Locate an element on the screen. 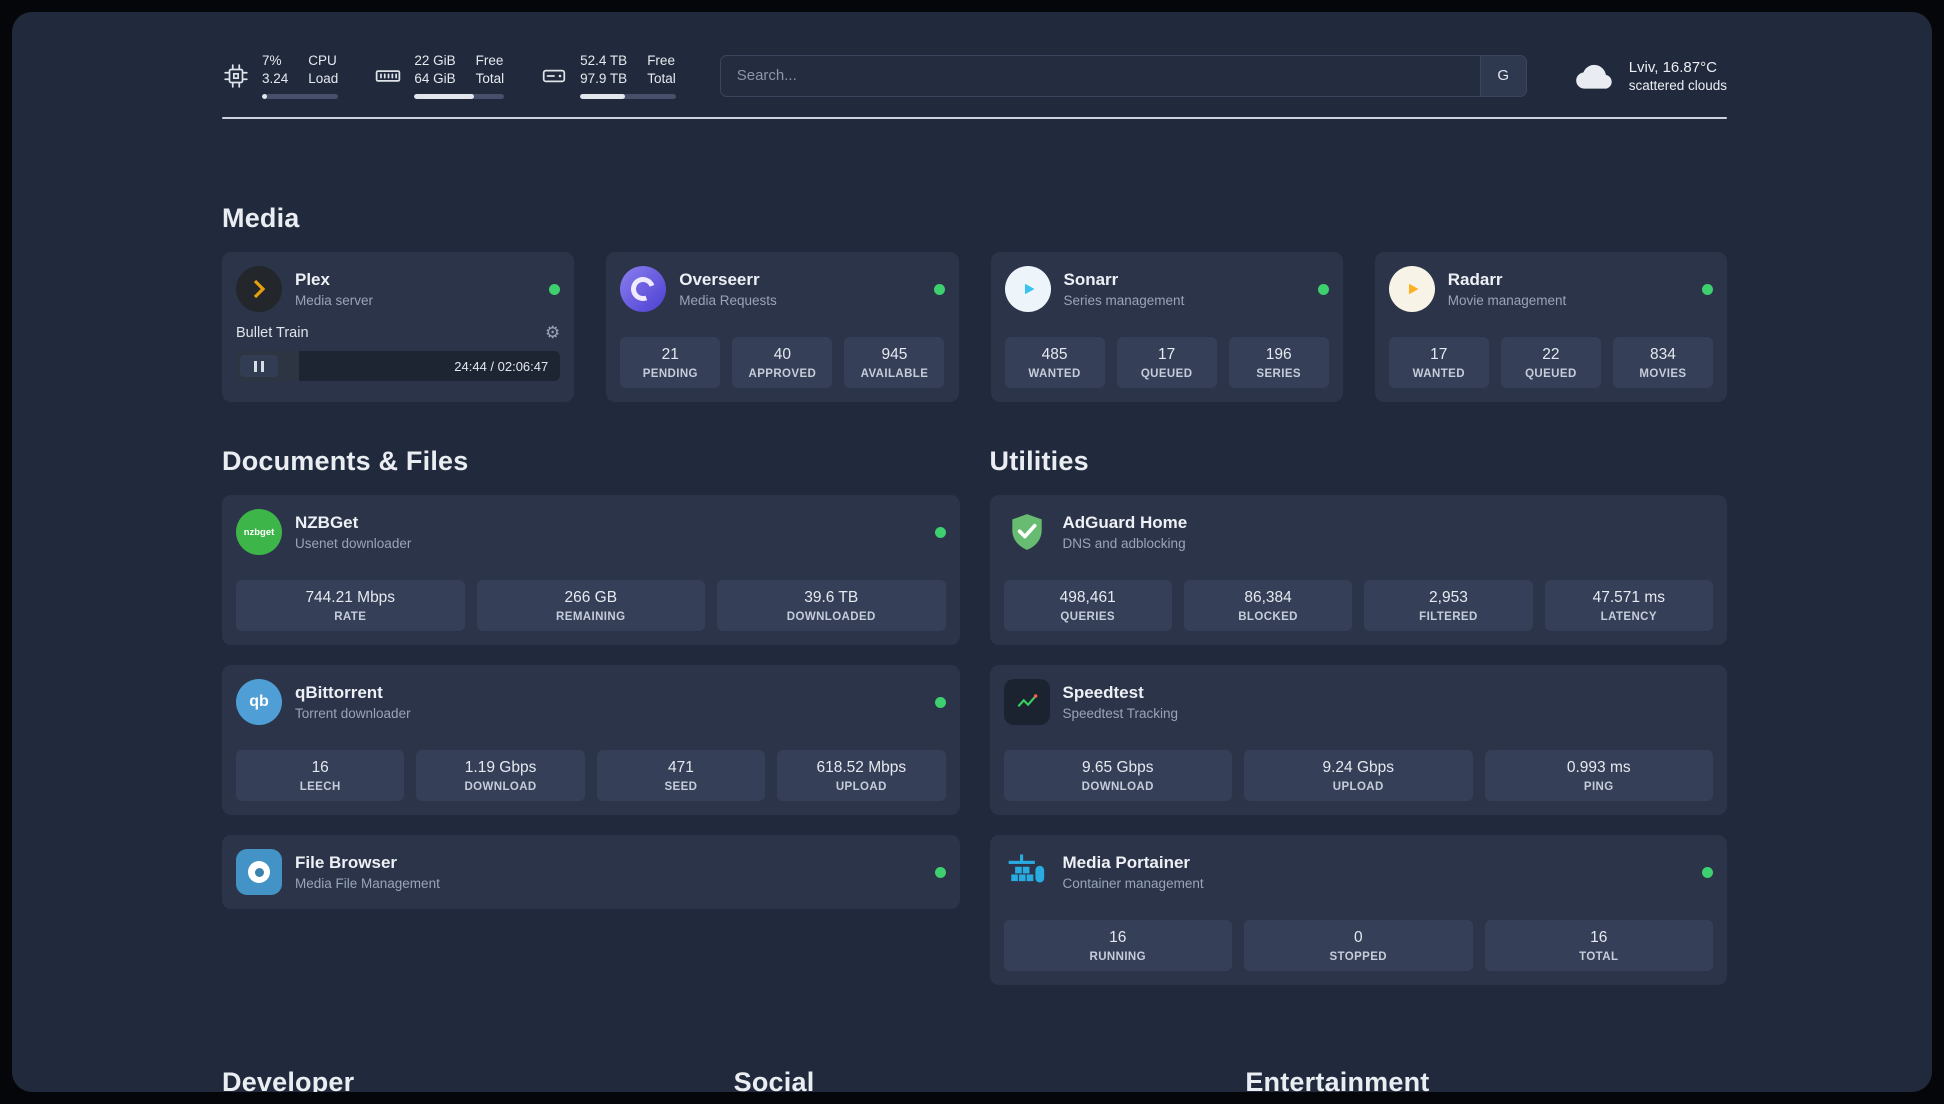 The image size is (1944, 1104). app-name: Sonarr is located at coordinates (1091, 280).